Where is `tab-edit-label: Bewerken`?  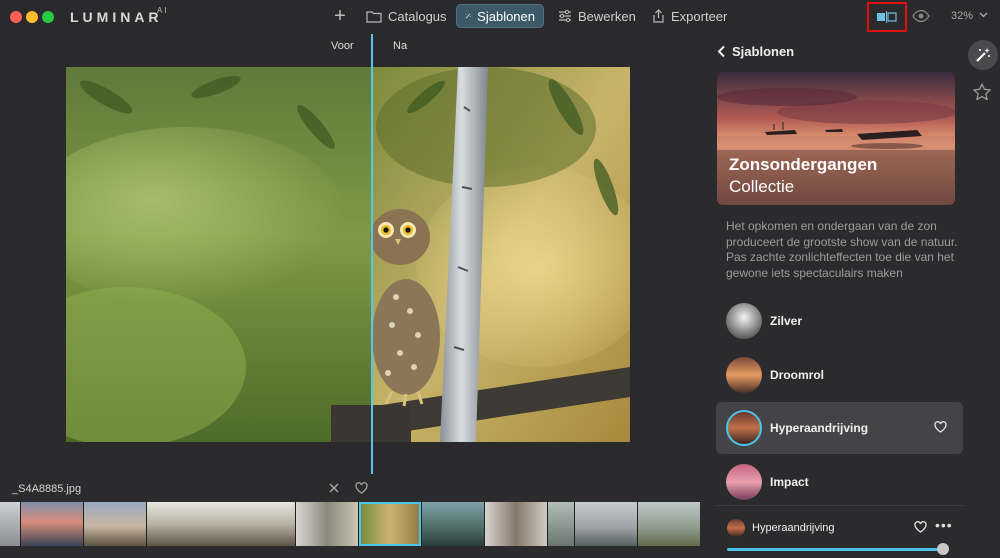
tab-edit-label: Bewerken is located at coordinates (607, 16).